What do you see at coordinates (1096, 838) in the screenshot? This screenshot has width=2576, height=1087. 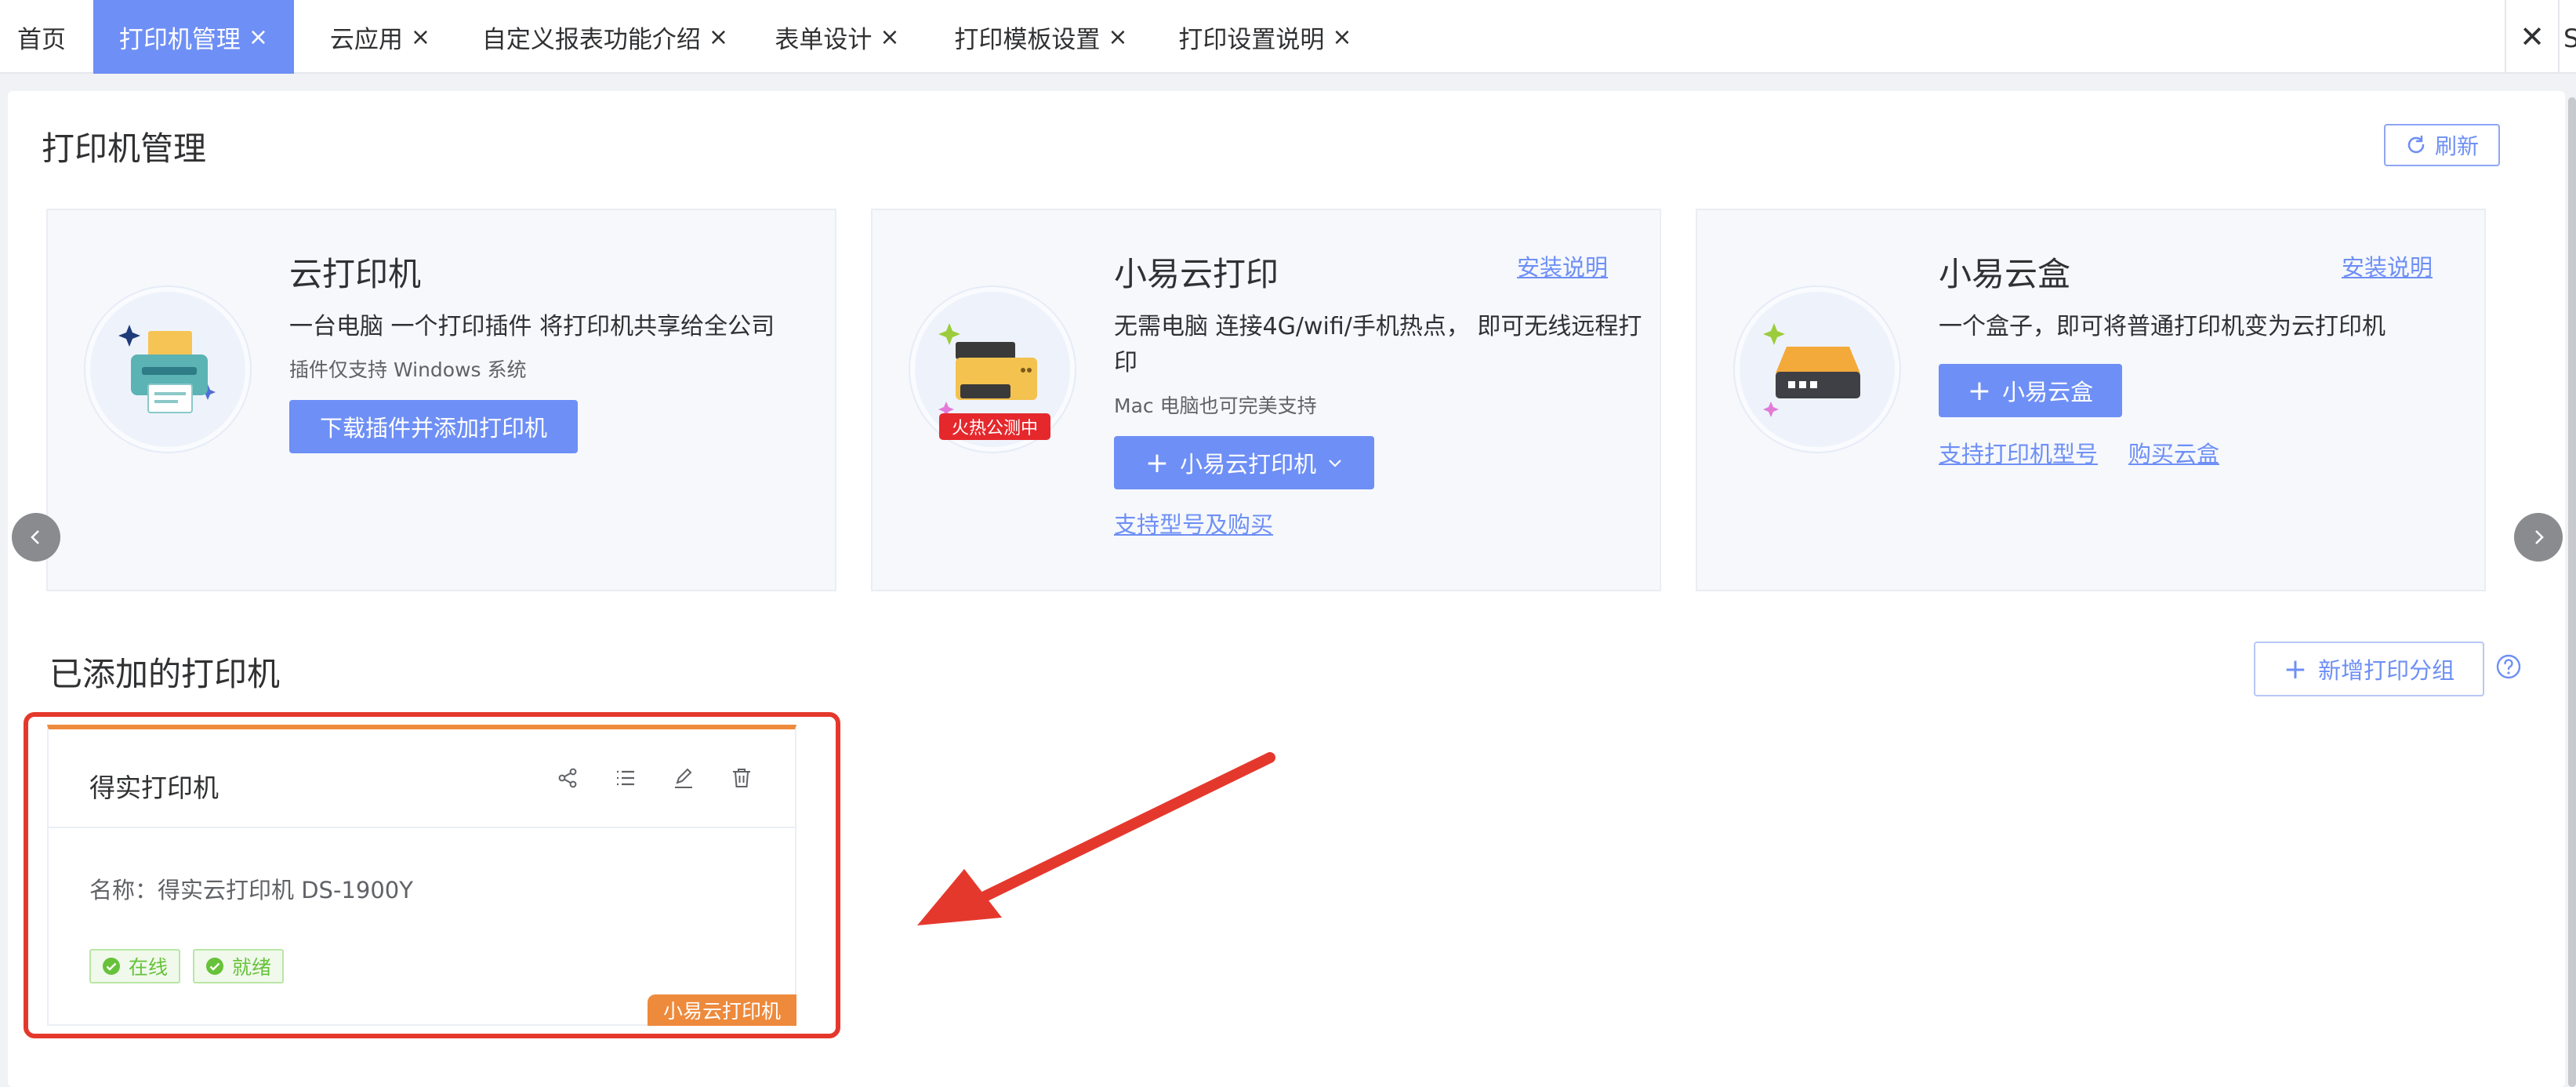 I see `red-arrow-annotation` at bounding box center [1096, 838].